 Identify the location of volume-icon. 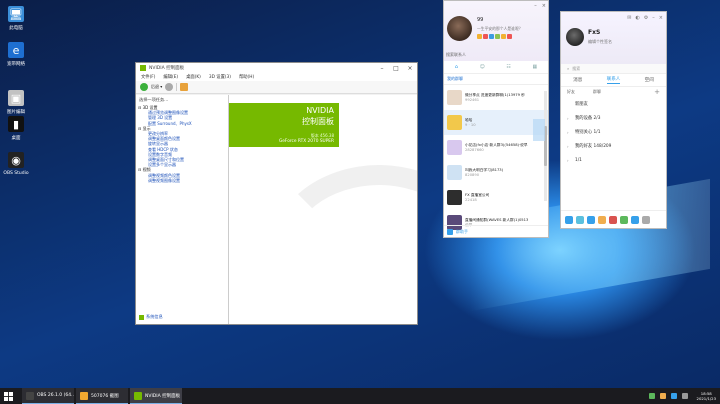
(684, 396).